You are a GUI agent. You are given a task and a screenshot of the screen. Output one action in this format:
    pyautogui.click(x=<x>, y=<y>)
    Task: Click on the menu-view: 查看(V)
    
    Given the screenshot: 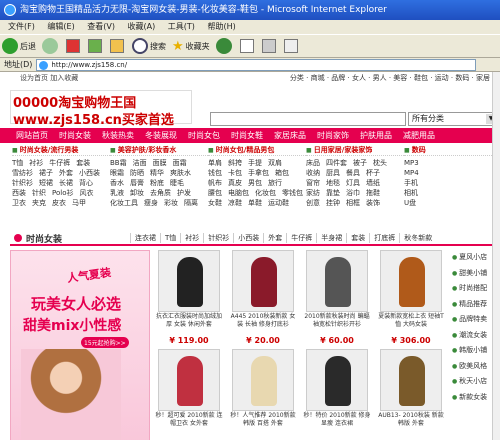 What is the action you would take?
    pyautogui.click(x=101, y=26)
    